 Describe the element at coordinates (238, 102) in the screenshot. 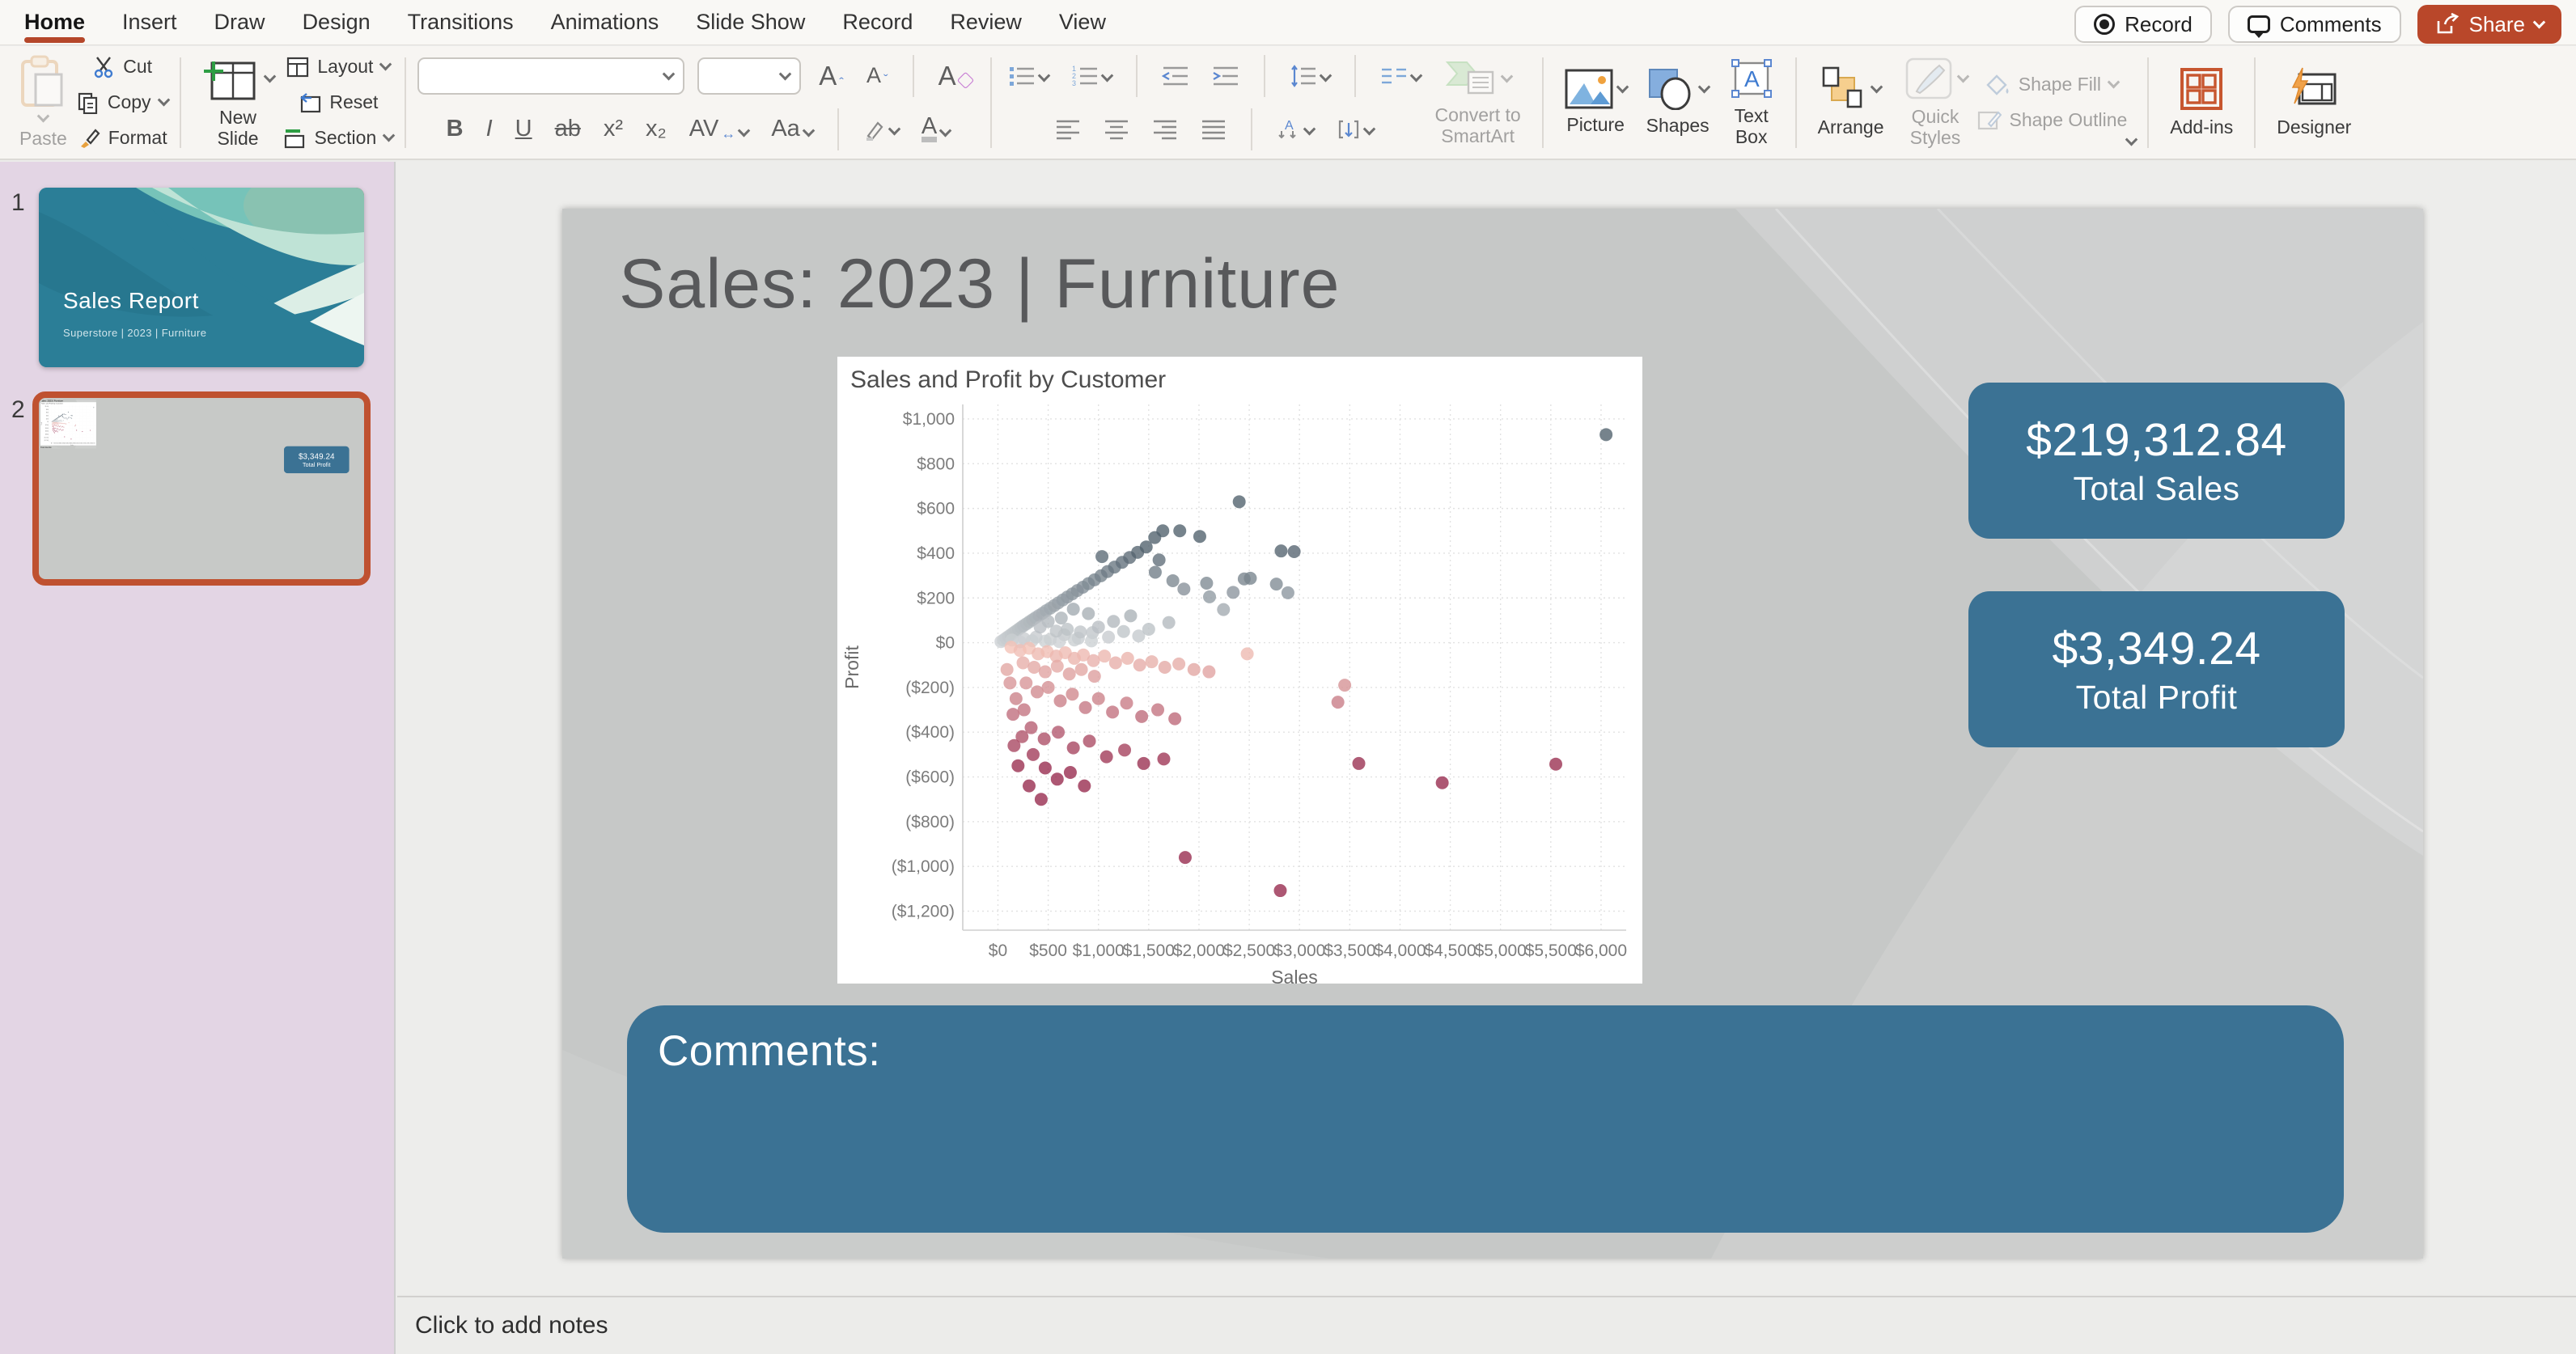

I see `new-slide-button: New Slide` at that location.